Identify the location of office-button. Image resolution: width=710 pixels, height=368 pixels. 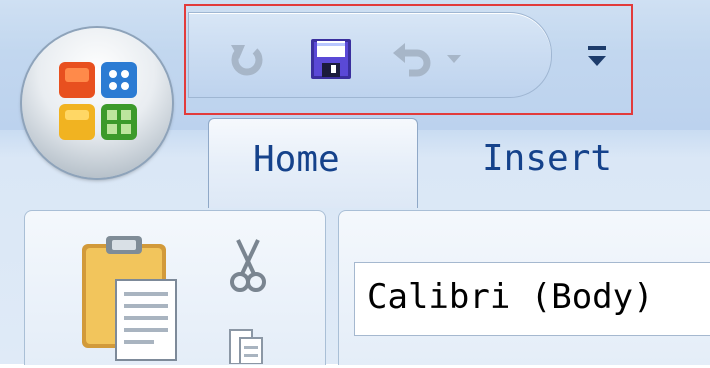
(97, 103).